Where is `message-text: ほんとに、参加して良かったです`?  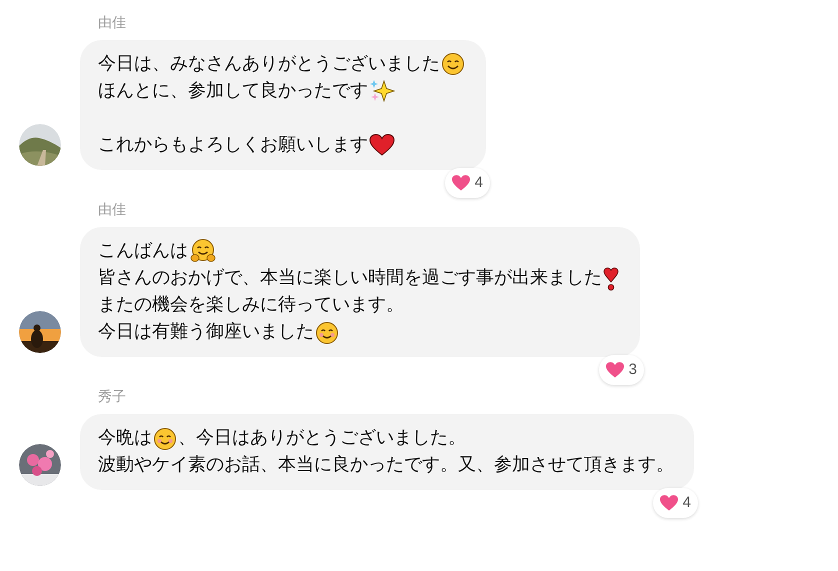
message-text: ほんとに、参加して良かったです is located at coordinates (233, 90).